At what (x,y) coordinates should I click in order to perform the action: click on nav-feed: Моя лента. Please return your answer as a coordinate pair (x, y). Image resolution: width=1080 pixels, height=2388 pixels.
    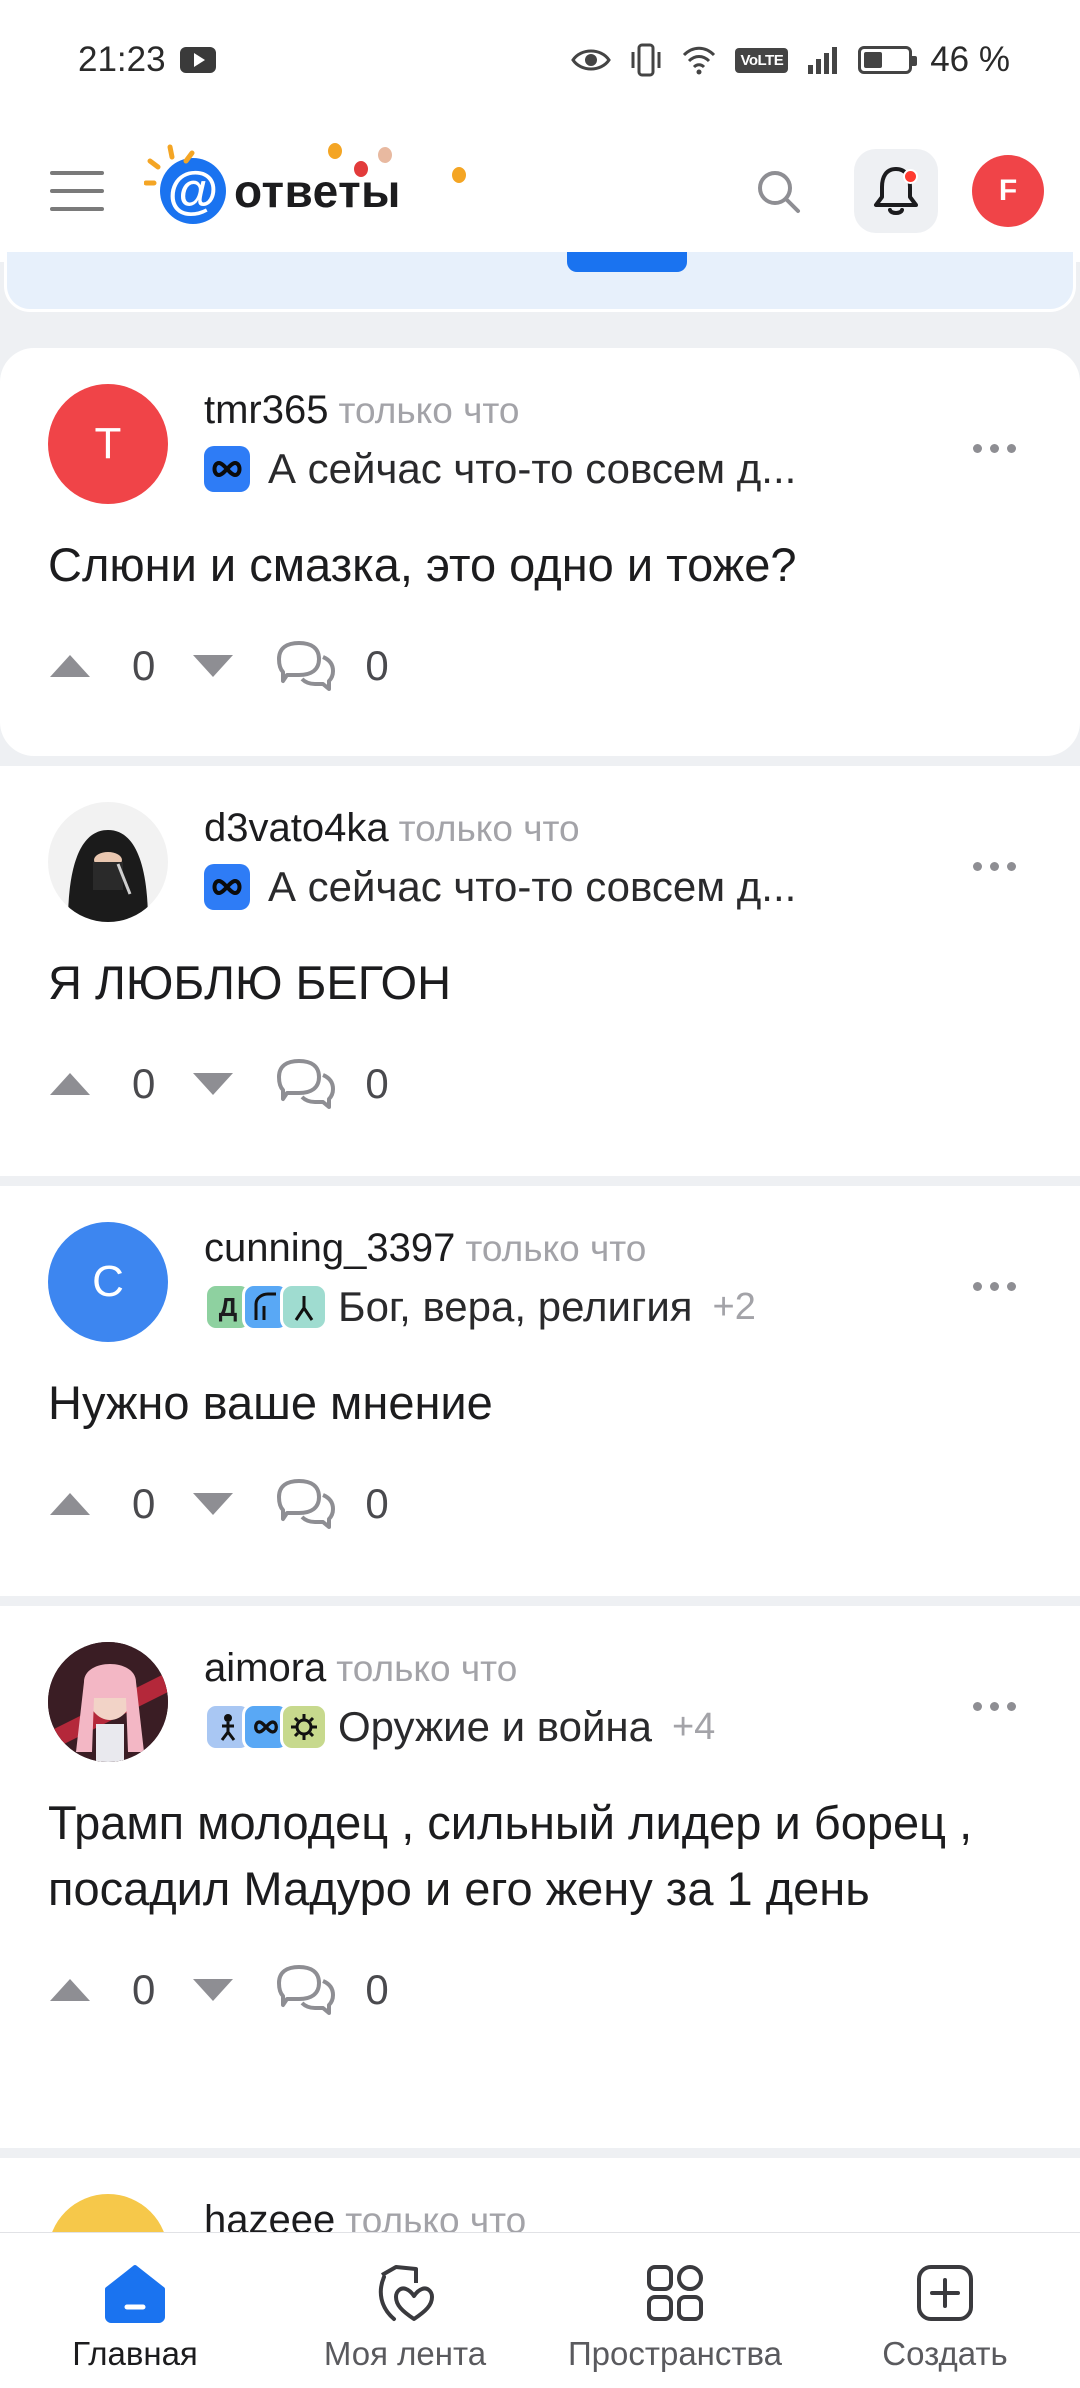
    Looking at the image, I should click on (405, 2317).